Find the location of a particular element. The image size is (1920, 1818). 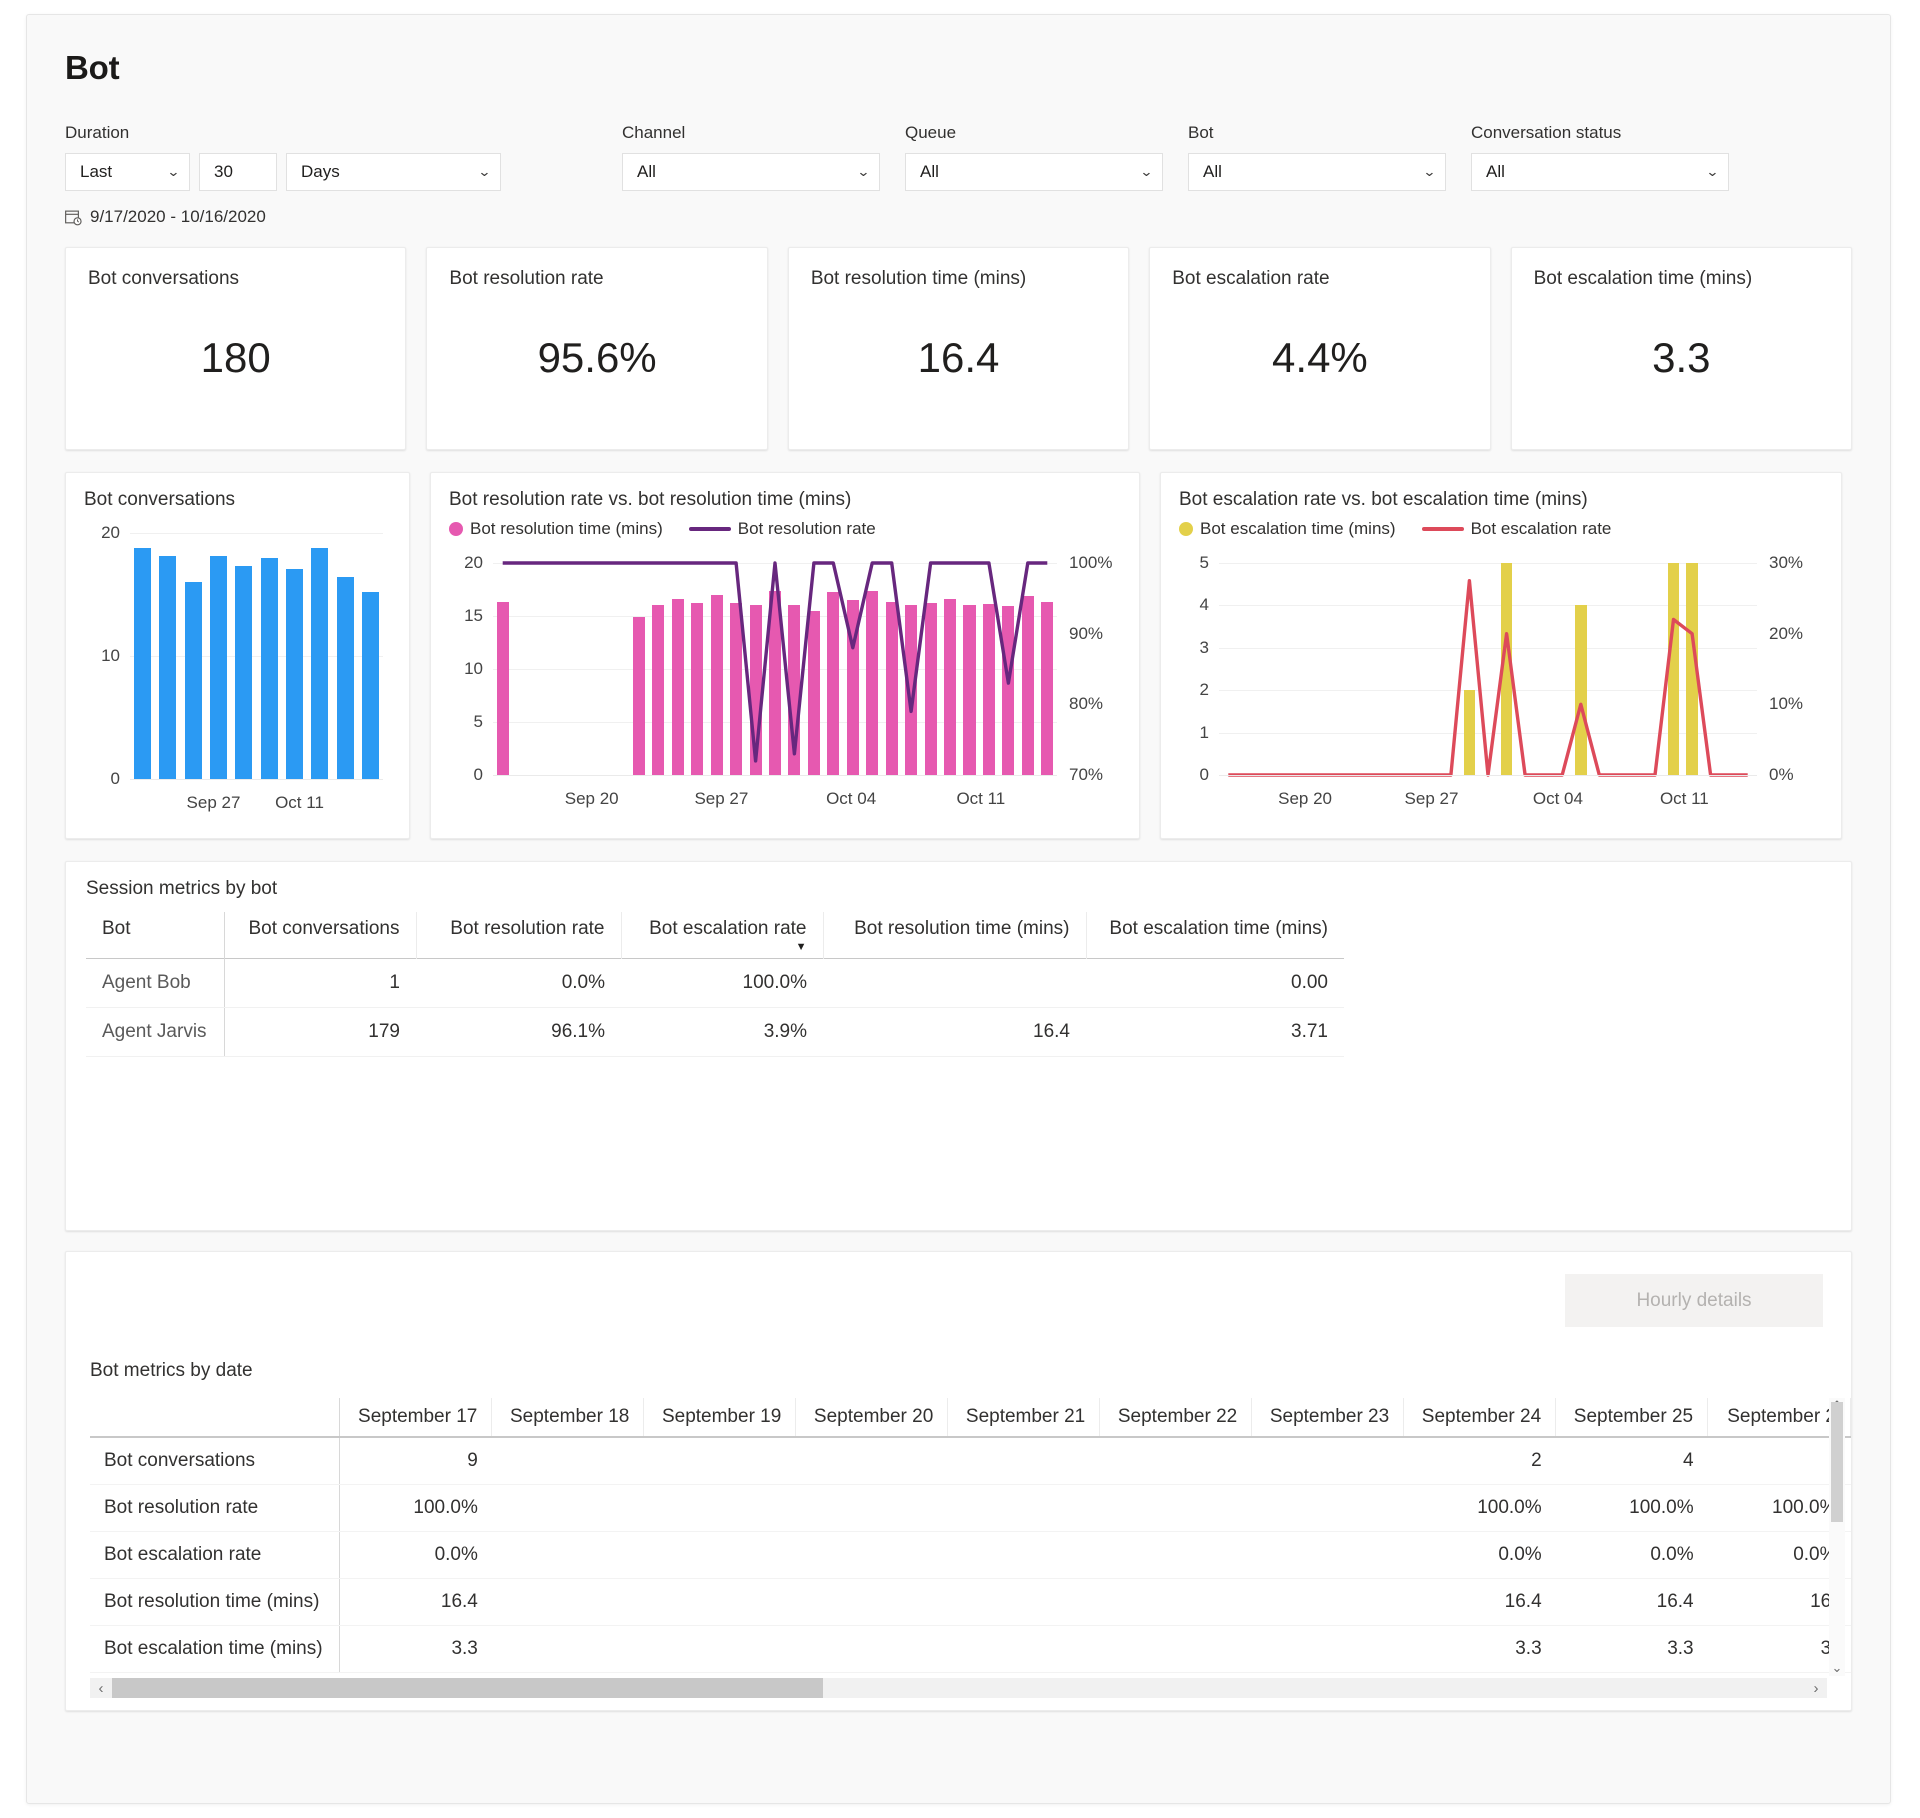

kpi-title: Bot resolution time (mins) is located at coordinates (918, 278).